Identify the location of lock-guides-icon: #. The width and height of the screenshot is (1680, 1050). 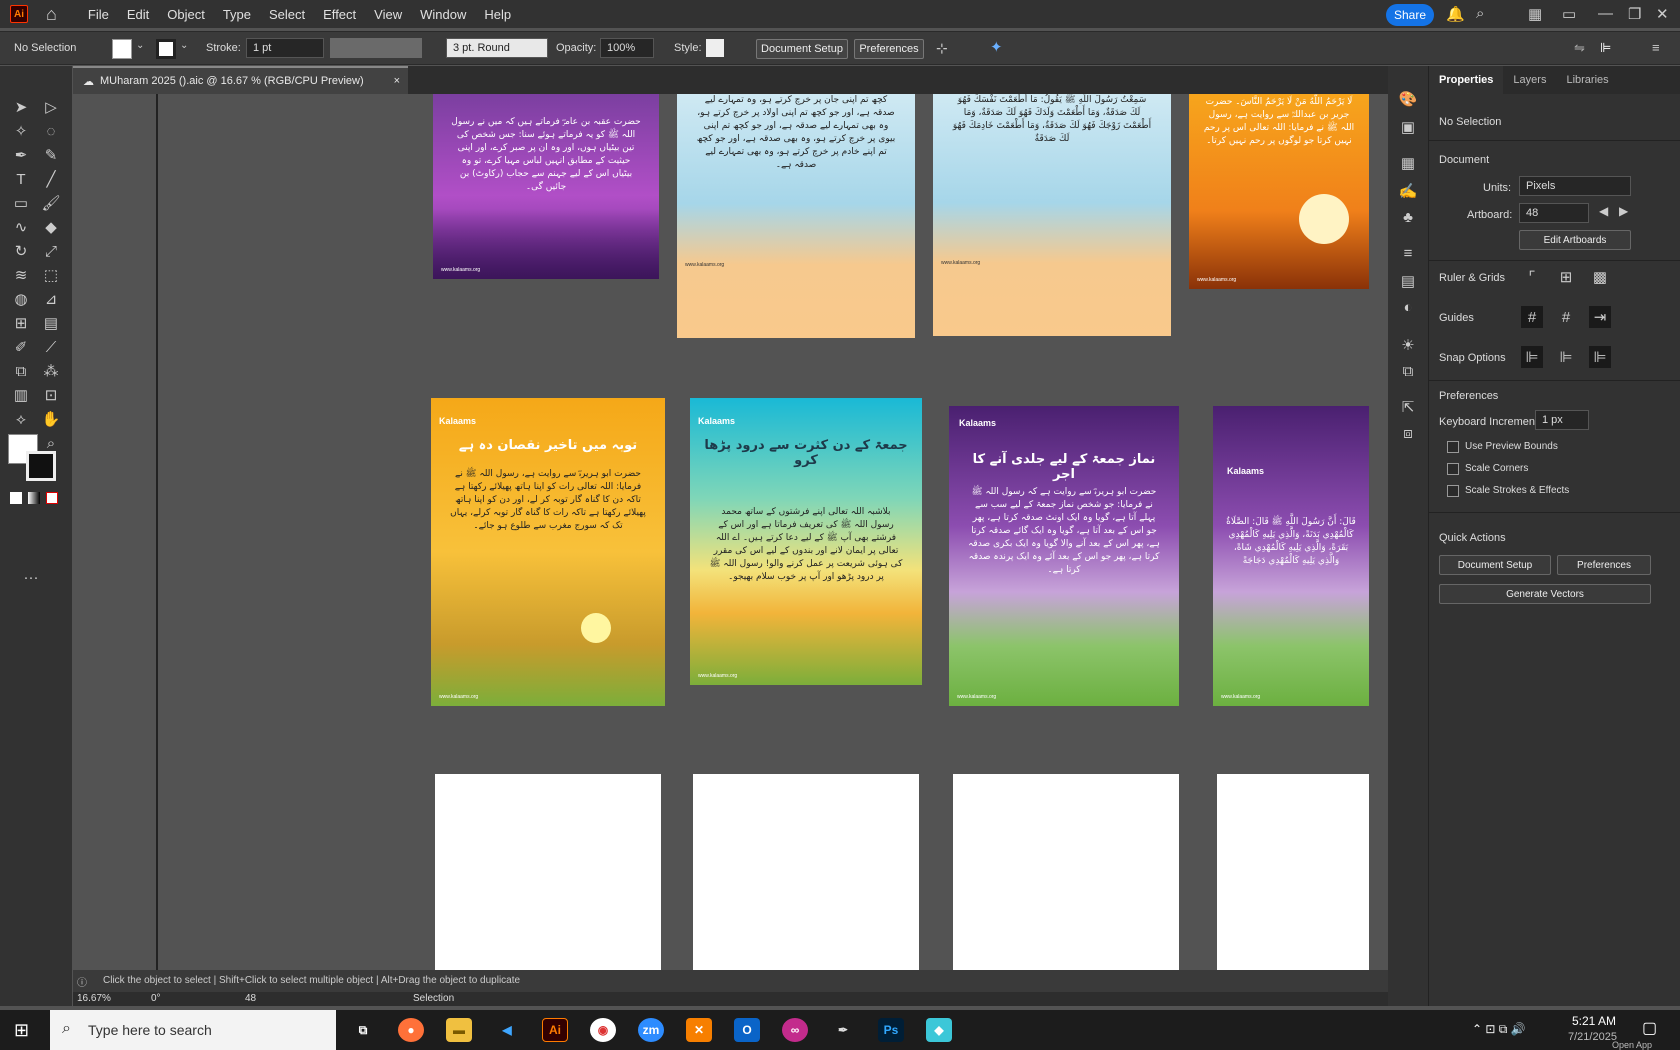
(1566, 317).